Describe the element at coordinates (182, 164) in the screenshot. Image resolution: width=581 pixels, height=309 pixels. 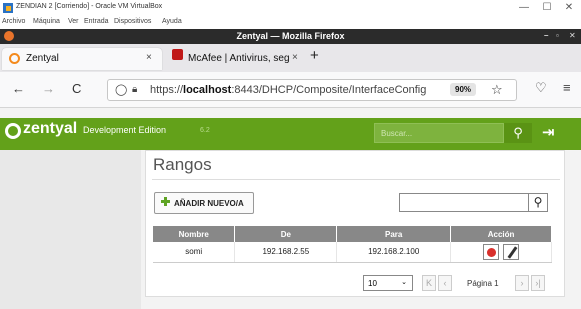
I see `page-title: Rangos` at that location.